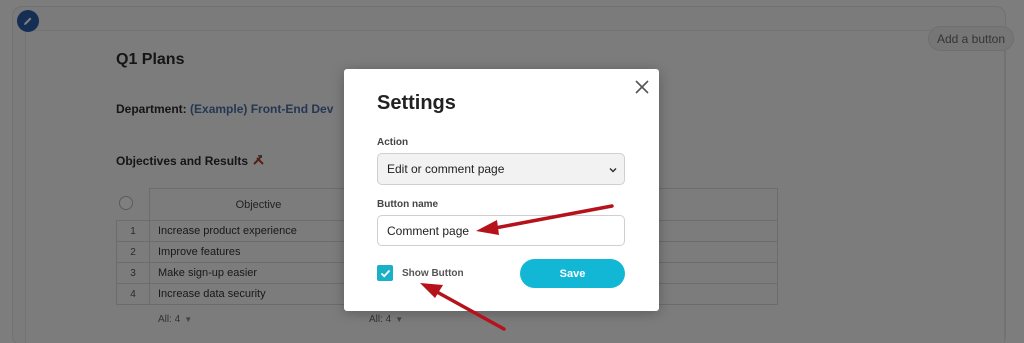 The height and width of the screenshot is (343, 1024). What do you see at coordinates (501, 230) in the screenshot?
I see `button-name-input` at bounding box center [501, 230].